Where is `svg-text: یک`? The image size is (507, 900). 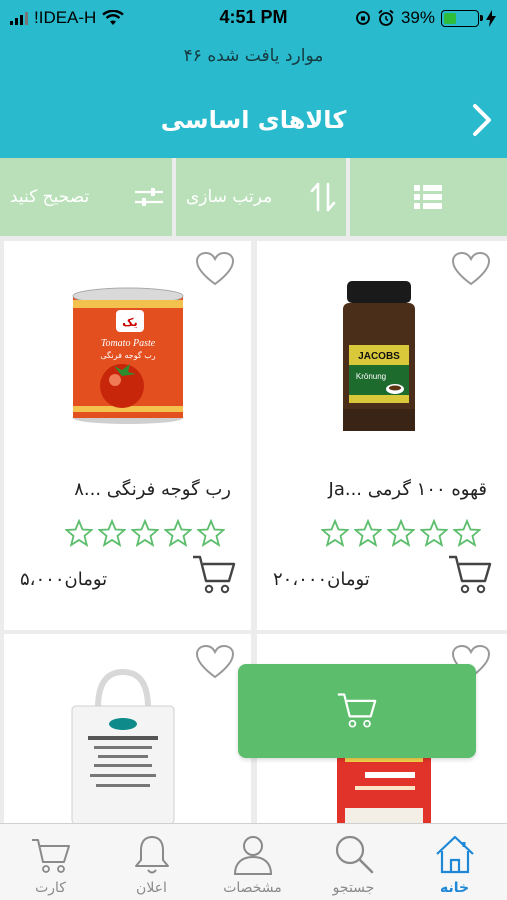
svg-text: یک is located at coordinates (129, 322).